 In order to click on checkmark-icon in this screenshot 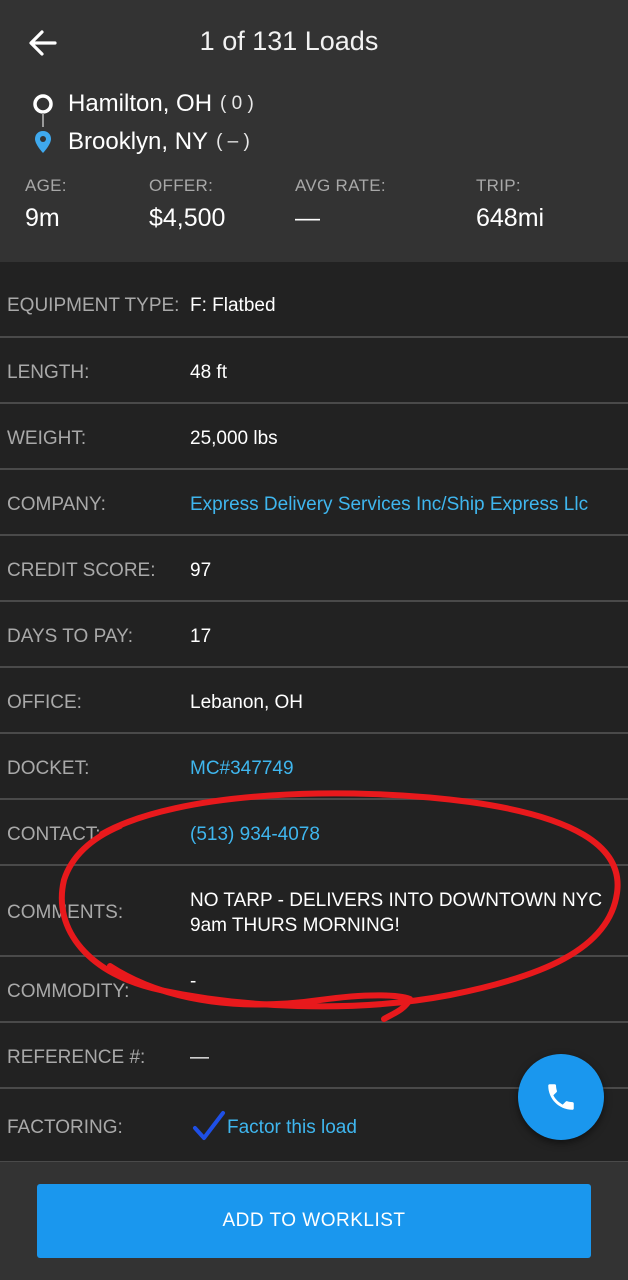, I will do `click(209, 1126)`.